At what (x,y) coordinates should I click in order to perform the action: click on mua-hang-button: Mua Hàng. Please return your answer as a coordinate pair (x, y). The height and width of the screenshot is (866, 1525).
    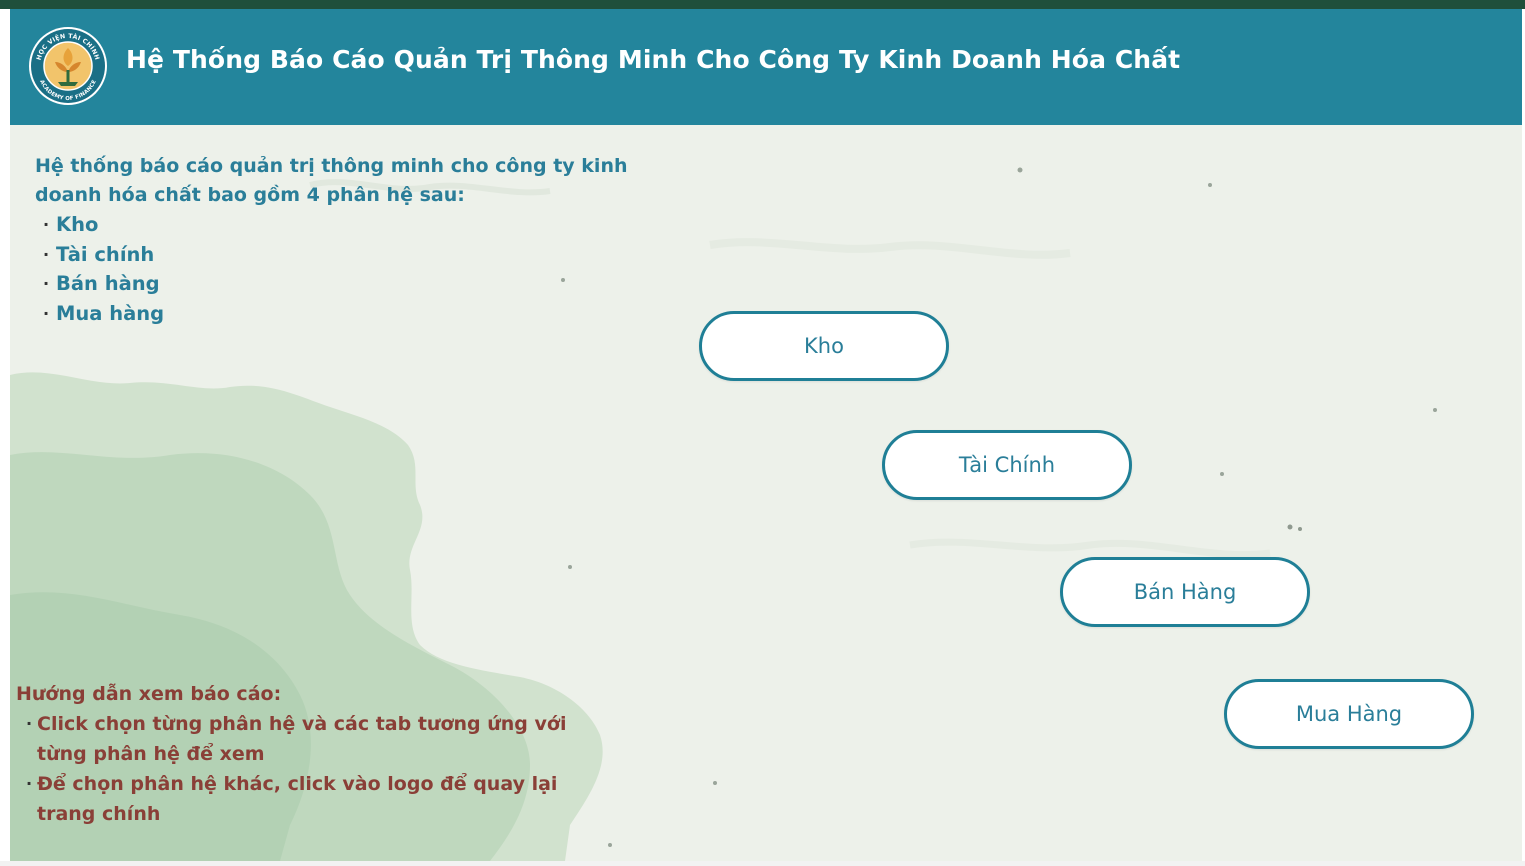
    Looking at the image, I should click on (1349, 714).